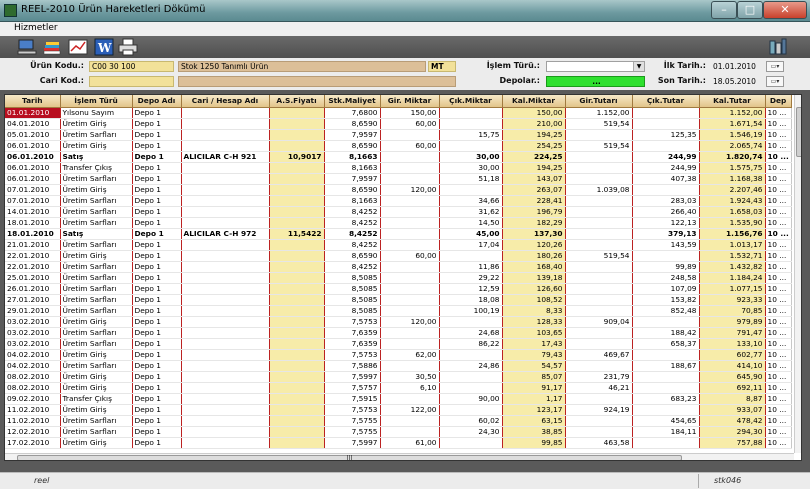 This screenshot has width=810, height=489. I want to click on column-header: Çık.Miktar, so click(471, 101).